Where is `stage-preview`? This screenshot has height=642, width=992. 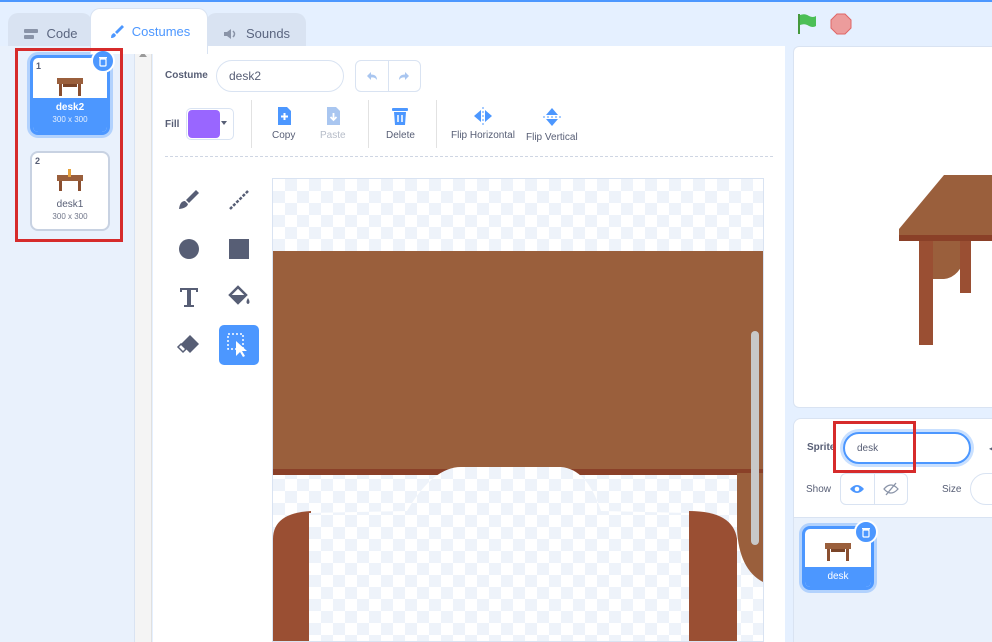 stage-preview is located at coordinates (892, 227).